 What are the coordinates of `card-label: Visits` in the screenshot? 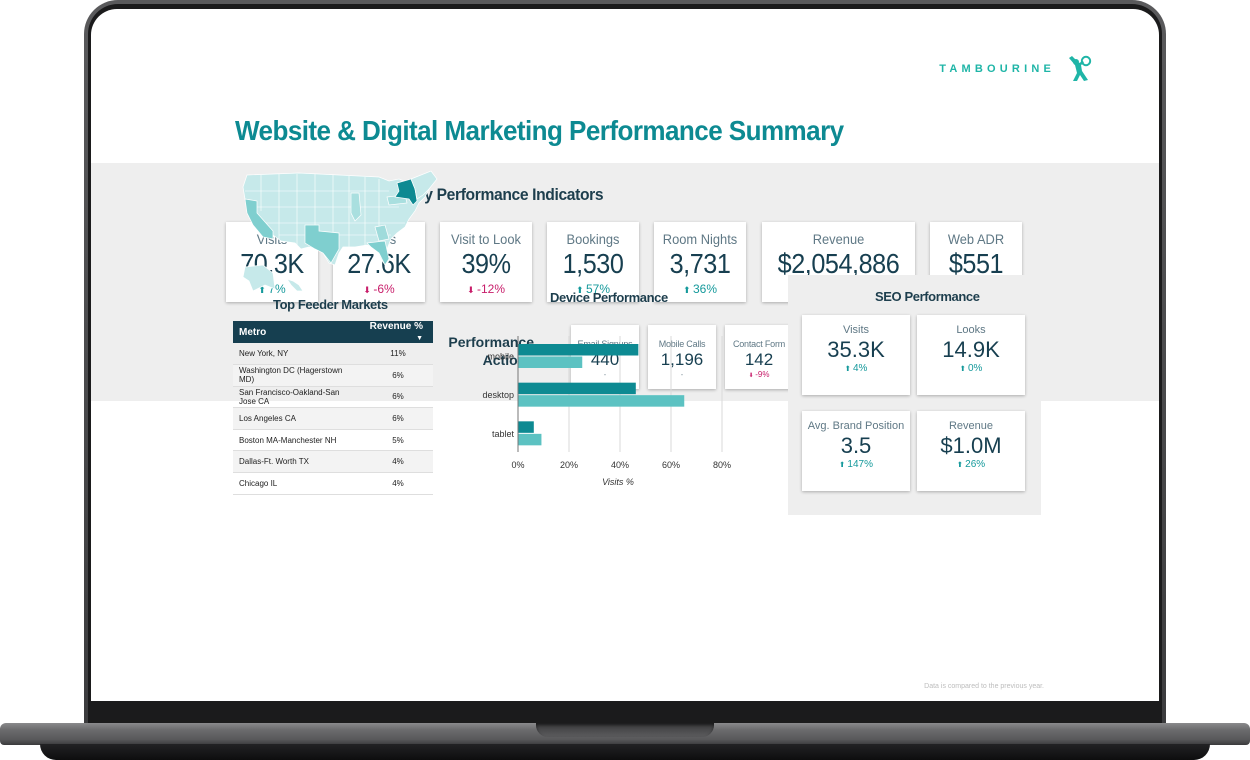 It's located at (856, 330).